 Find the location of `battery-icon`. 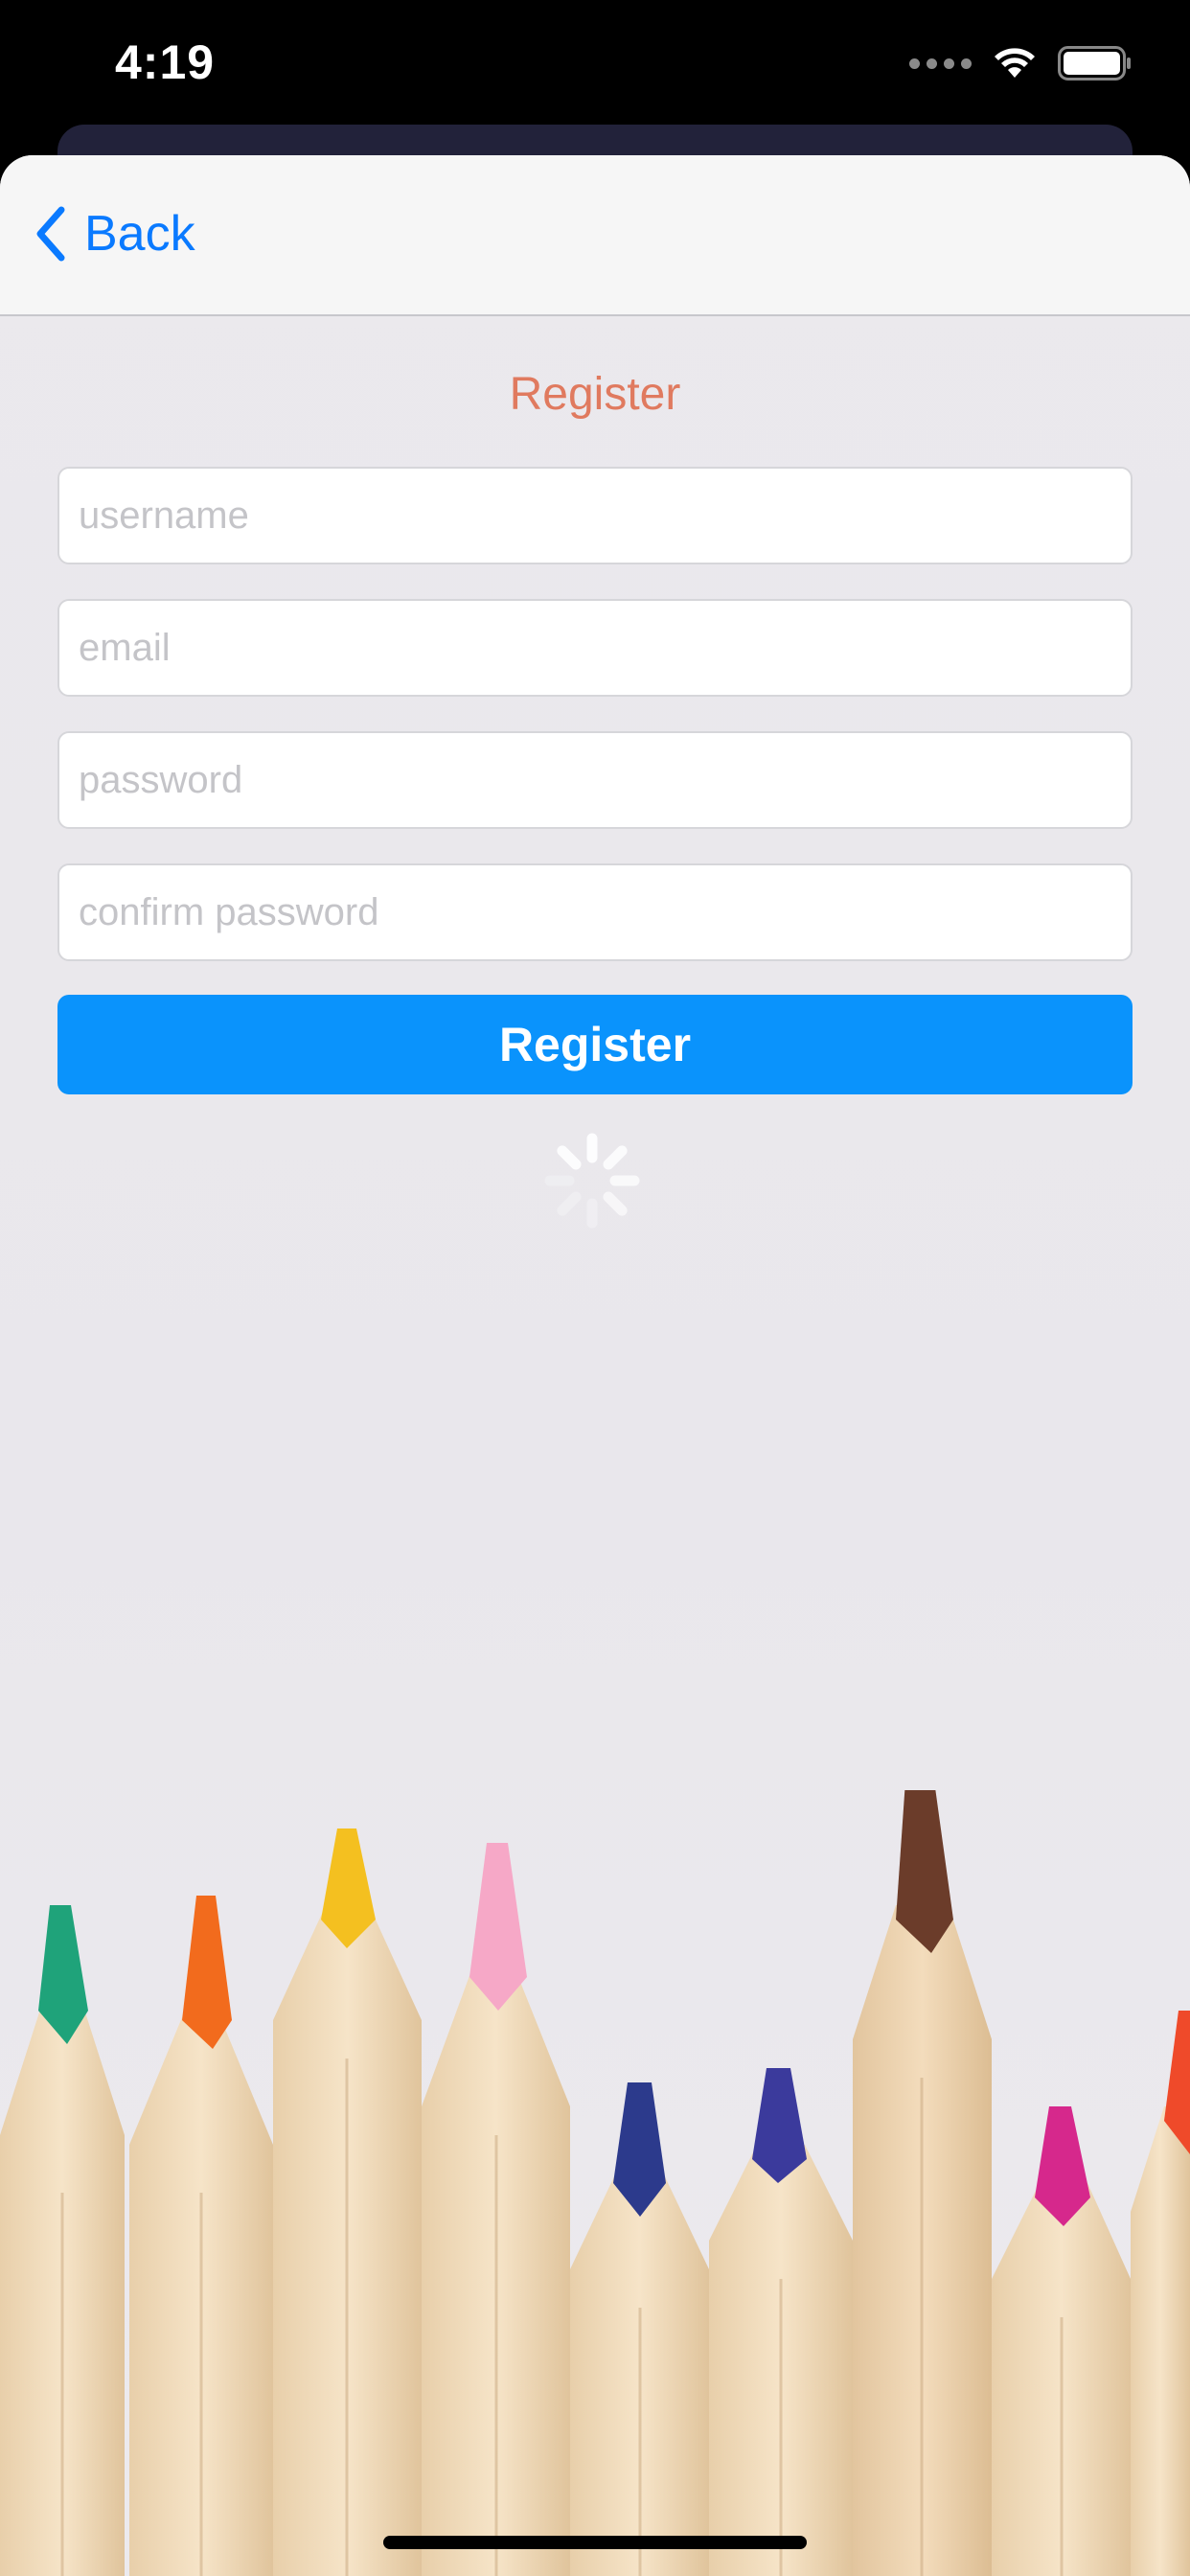

battery-icon is located at coordinates (1095, 63).